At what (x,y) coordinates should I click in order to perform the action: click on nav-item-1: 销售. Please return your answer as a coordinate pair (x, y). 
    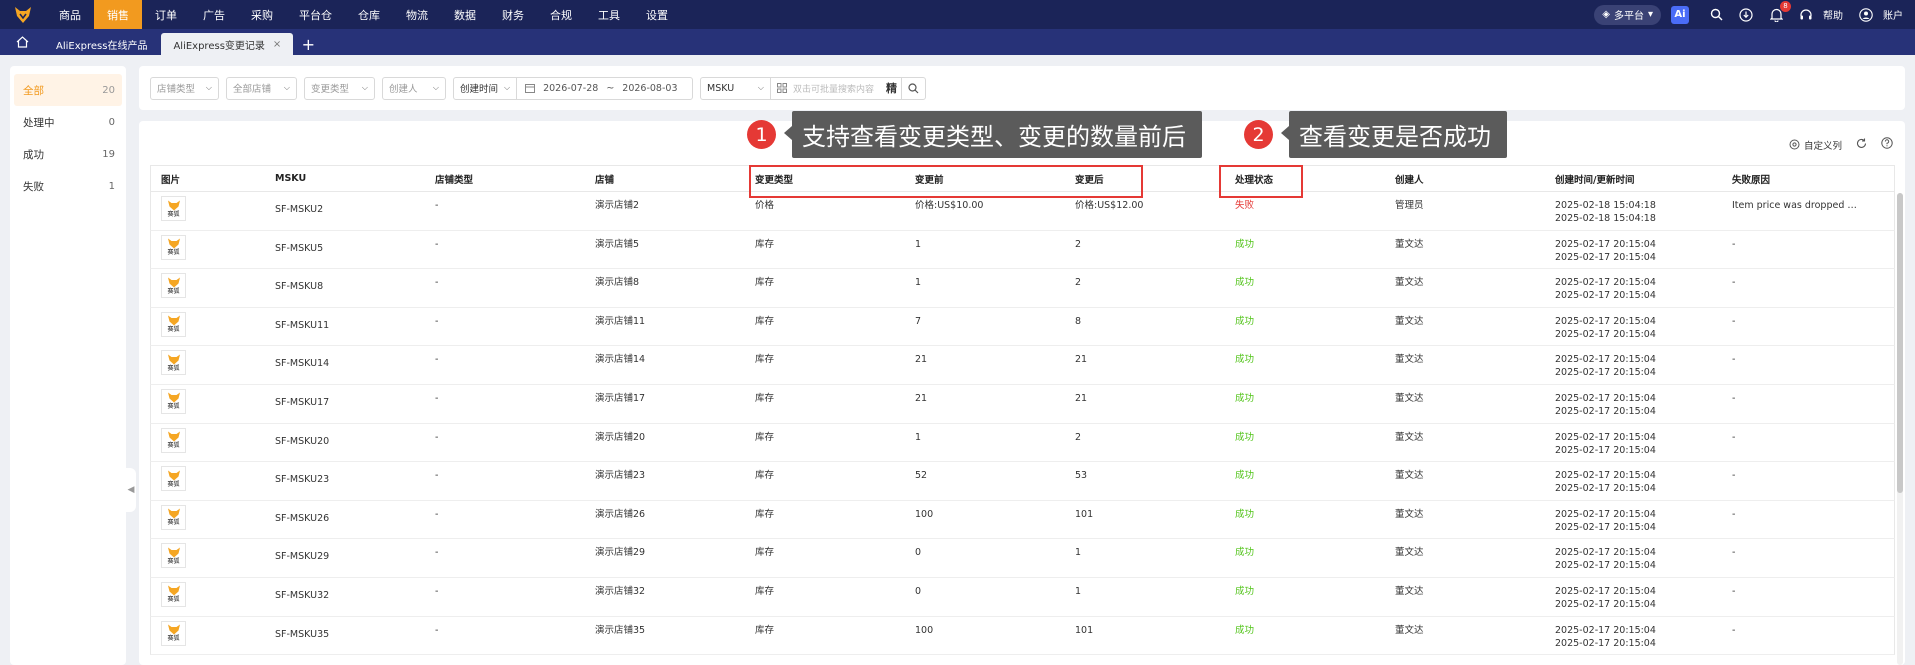
    Looking at the image, I should click on (118, 14).